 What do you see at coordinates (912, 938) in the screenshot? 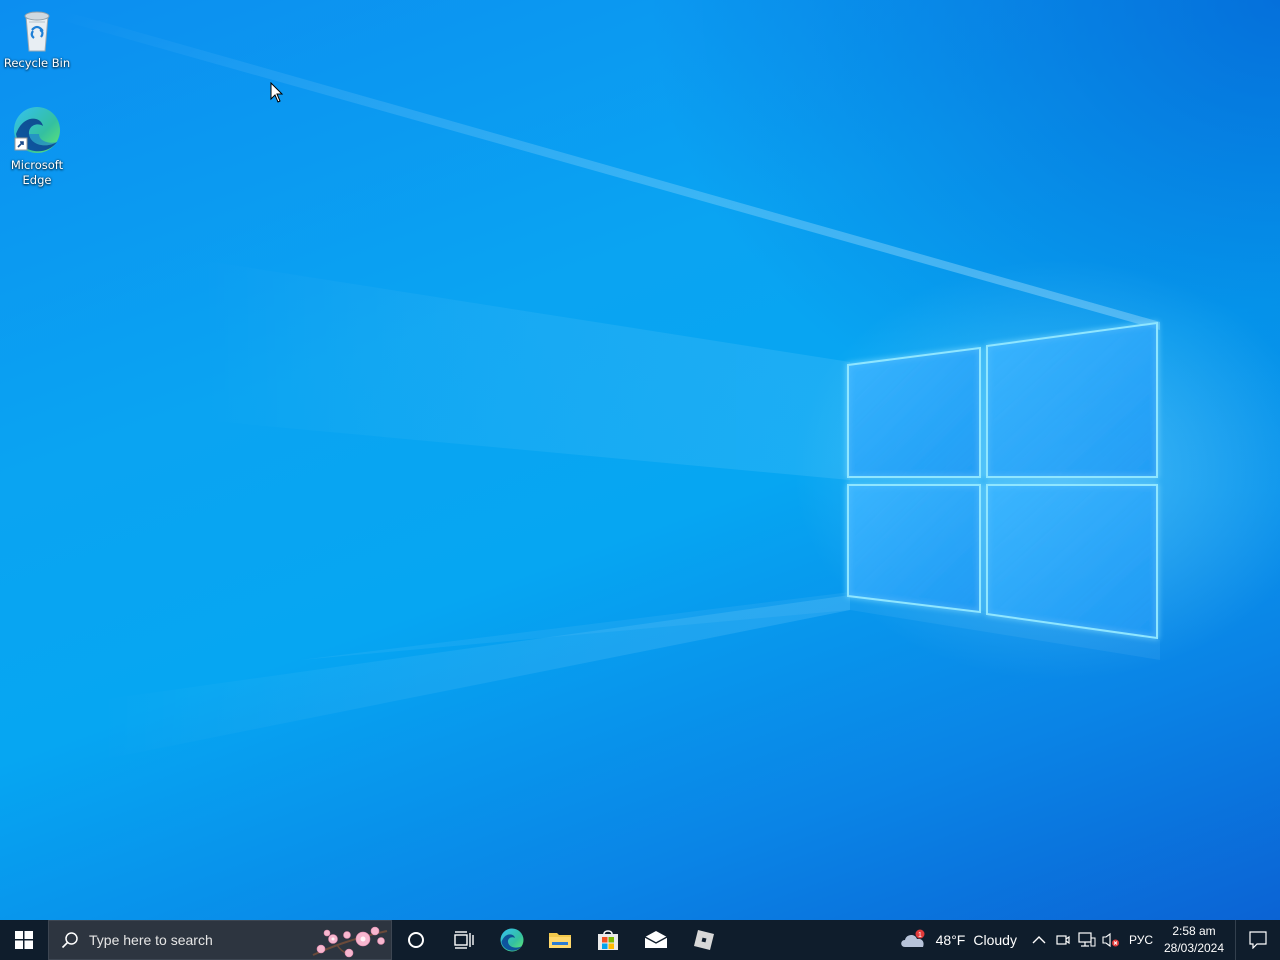
I see `cloudy-weather-icon: 1` at bounding box center [912, 938].